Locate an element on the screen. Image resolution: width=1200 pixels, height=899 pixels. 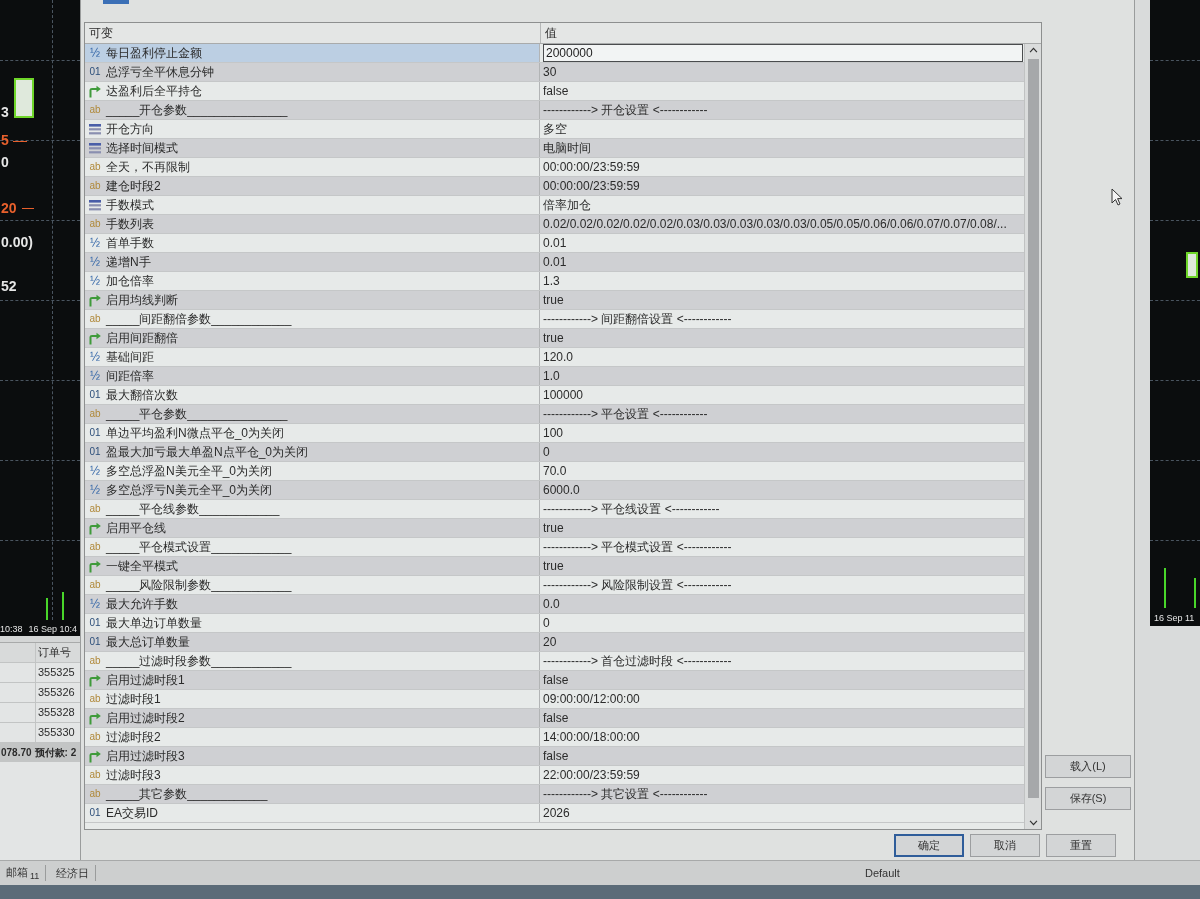
scrollbar is located at coordinates (1032, 436).